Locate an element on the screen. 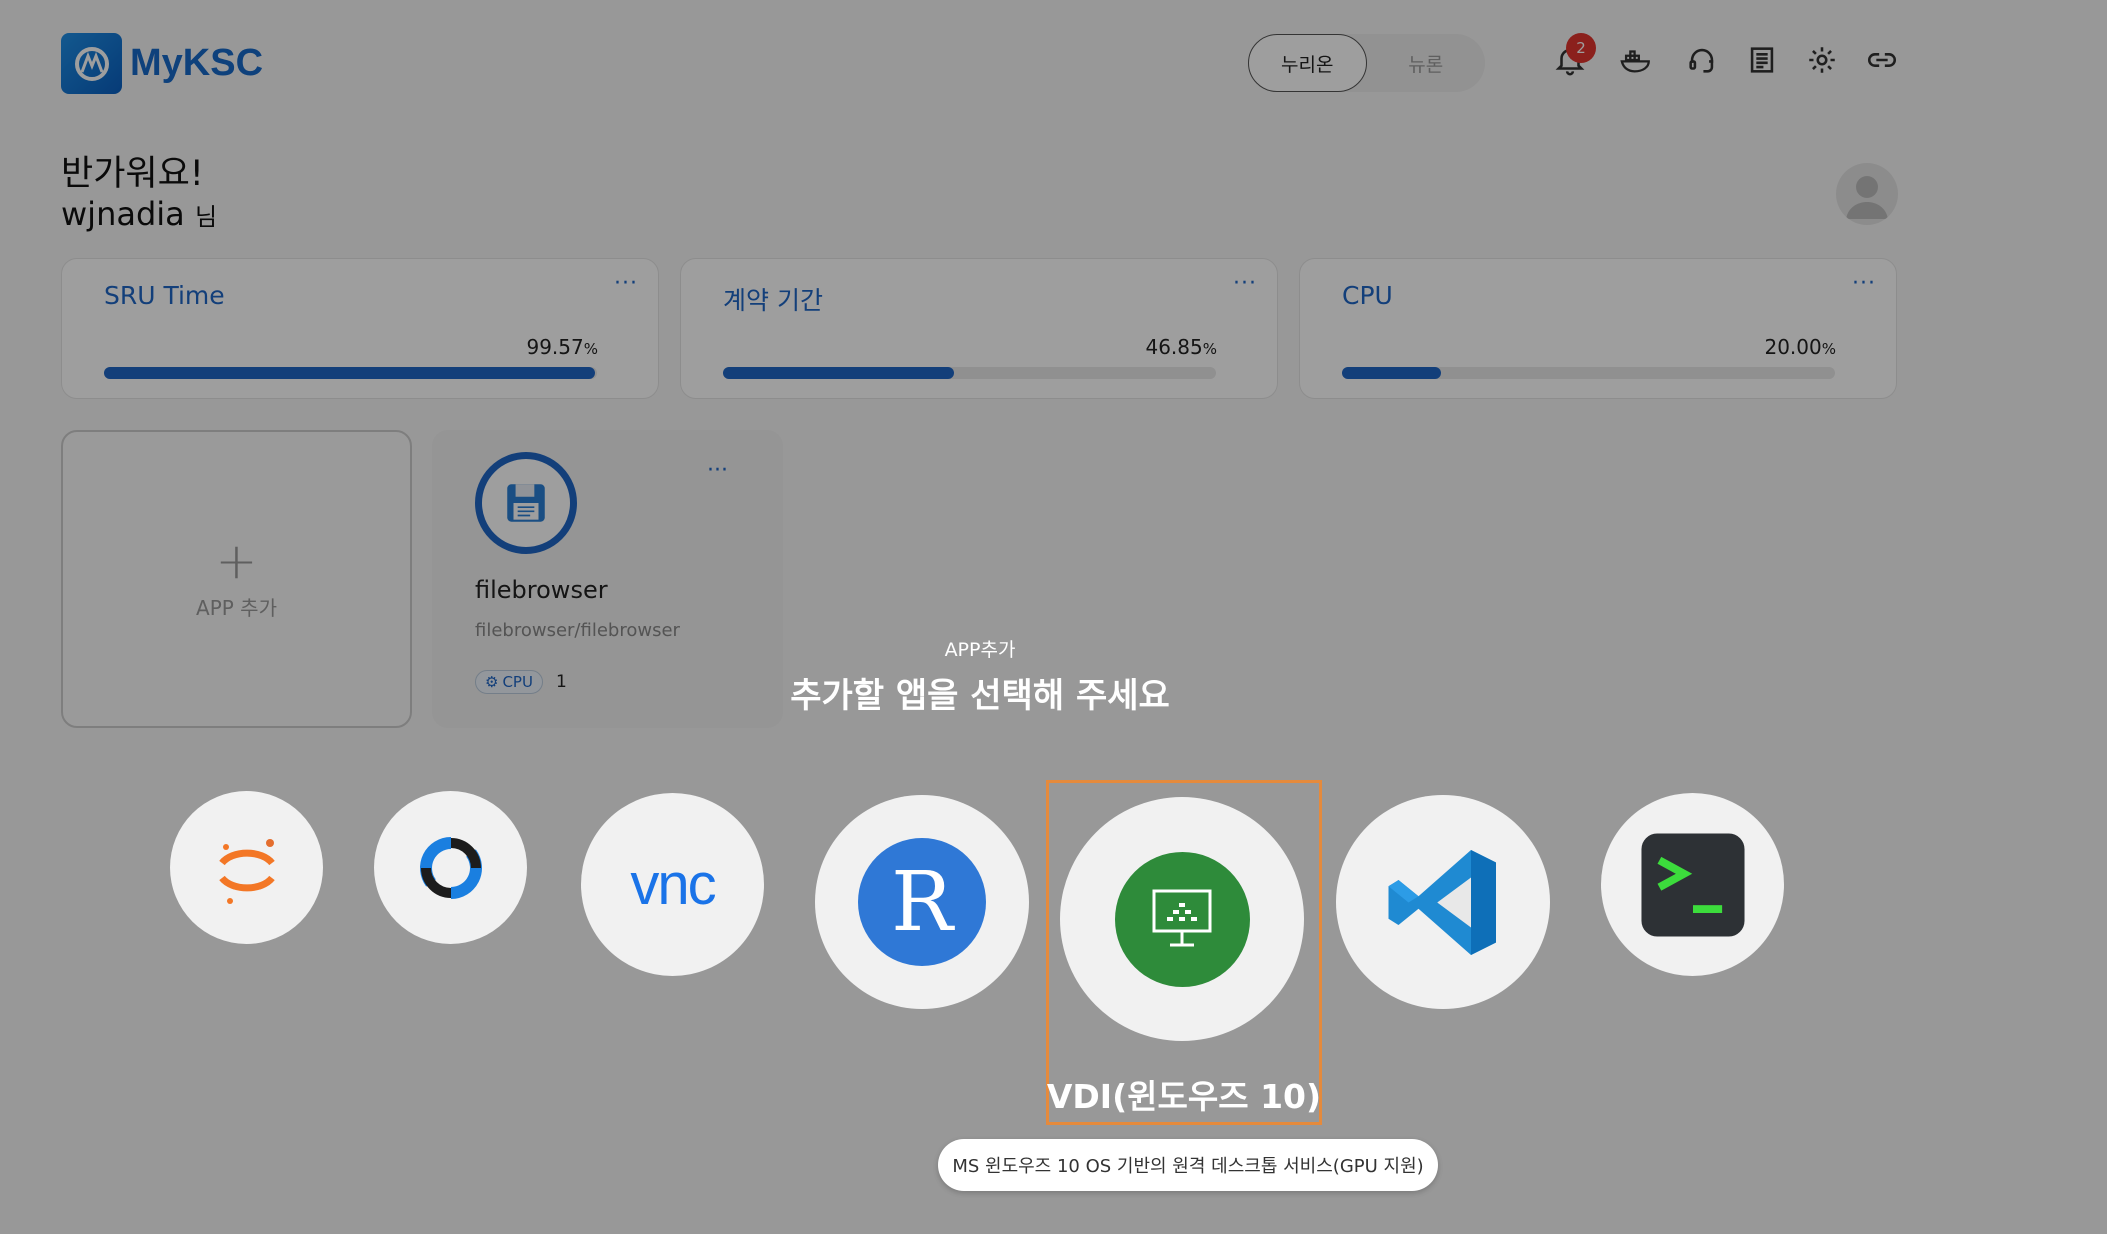 This screenshot has height=1234, width=2107. app-option-jupyter is located at coordinates (246, 867).